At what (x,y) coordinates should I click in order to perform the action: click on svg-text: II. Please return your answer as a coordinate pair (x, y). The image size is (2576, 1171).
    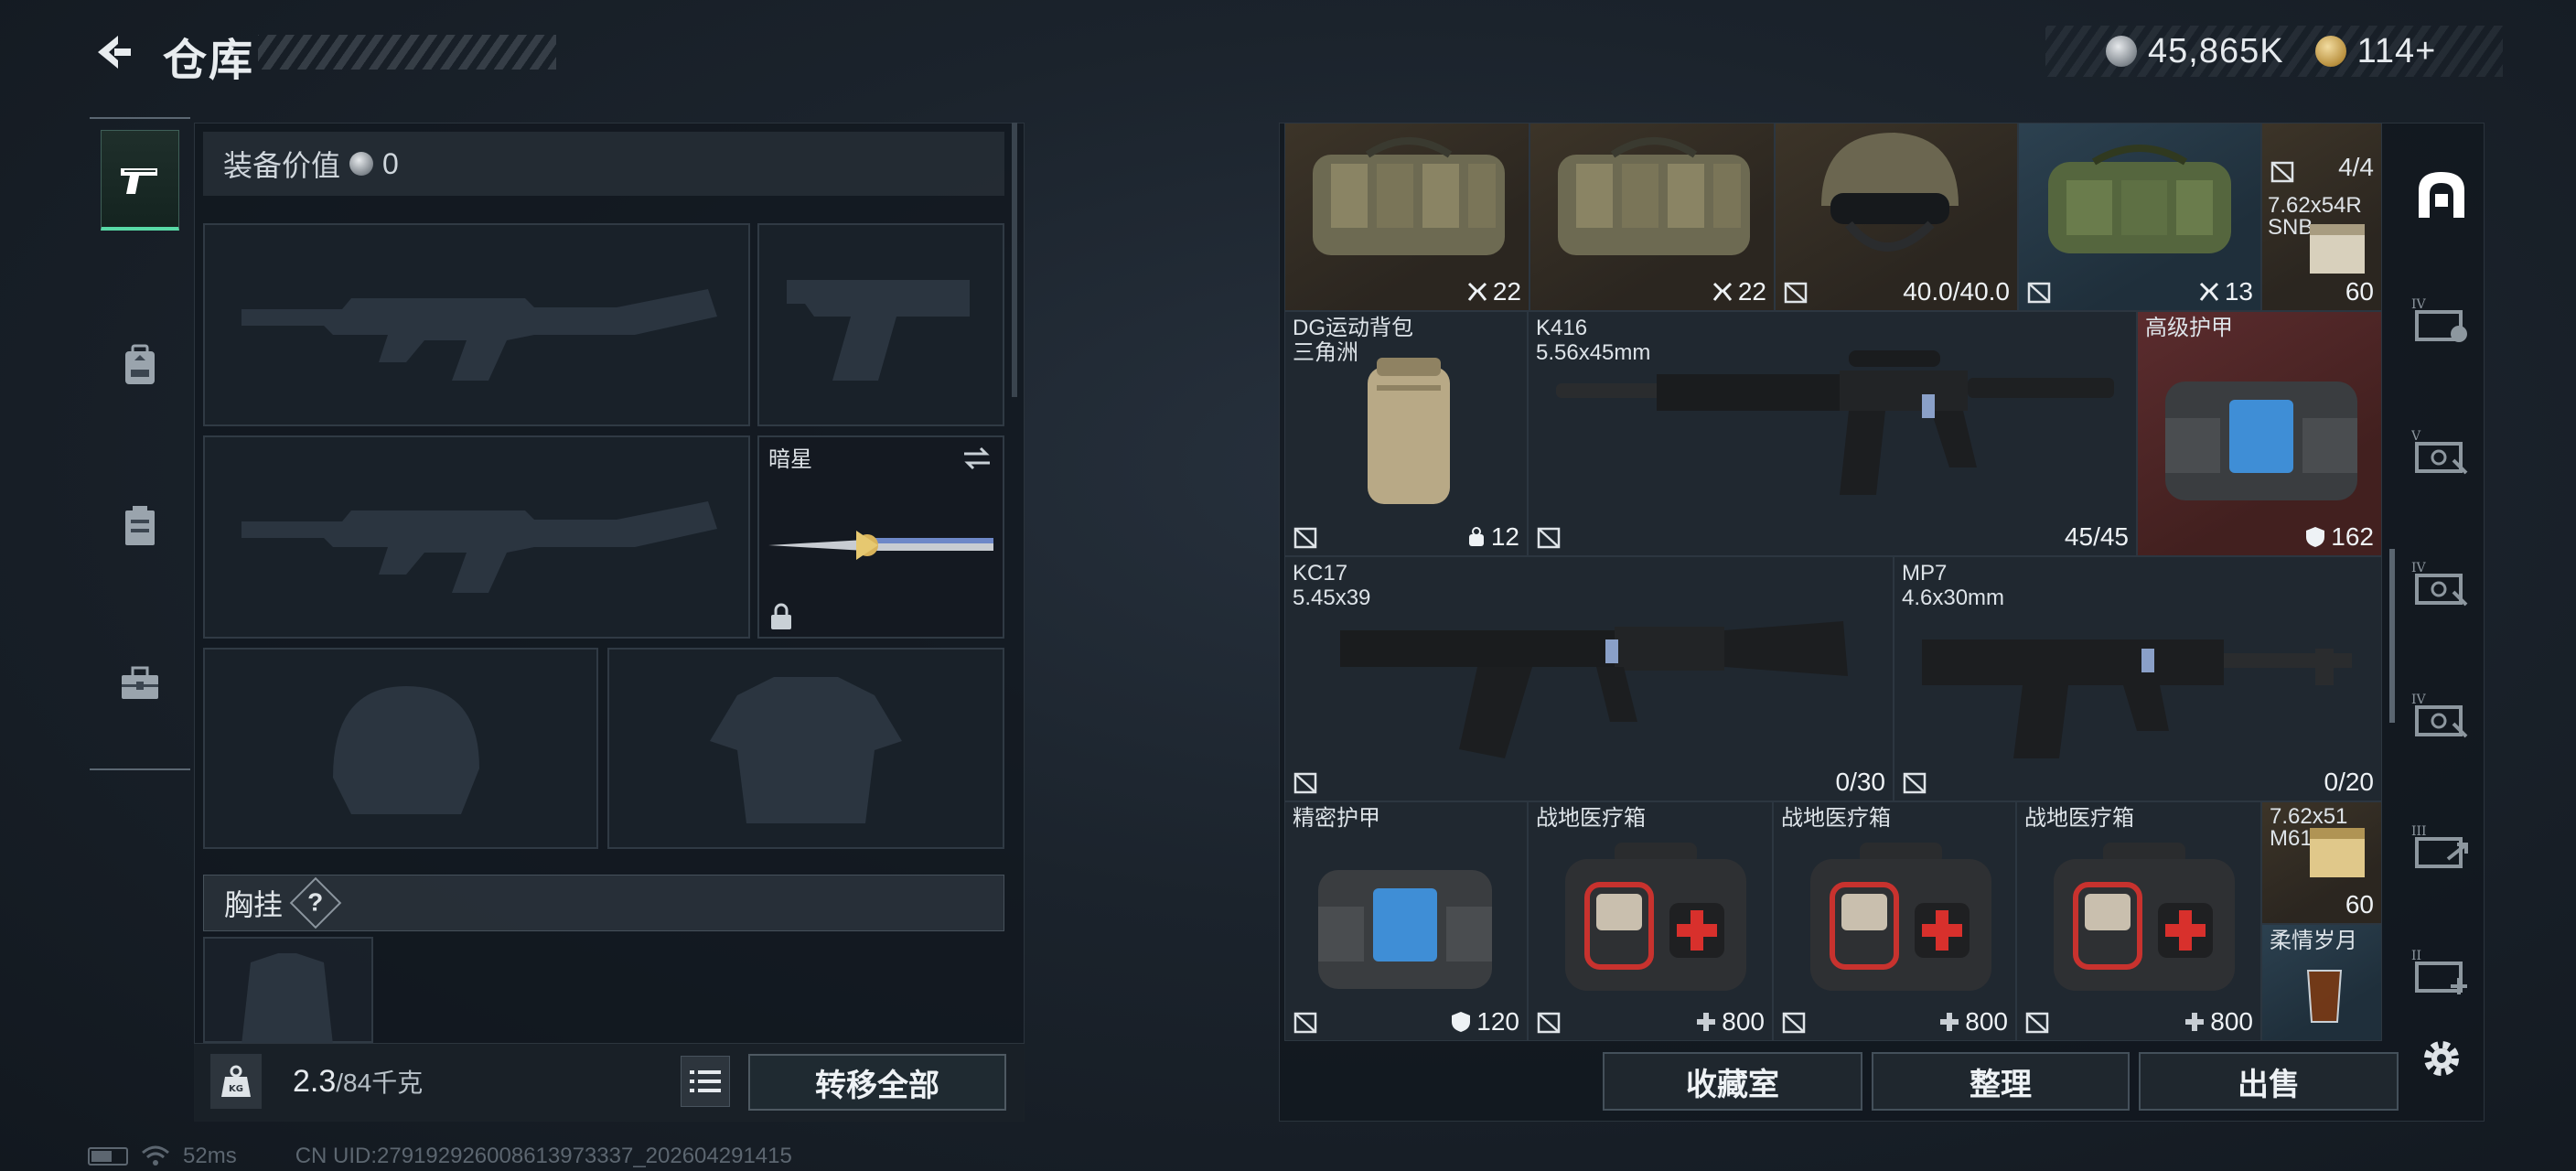
    Looking at the image, I should click on (2416, 956).